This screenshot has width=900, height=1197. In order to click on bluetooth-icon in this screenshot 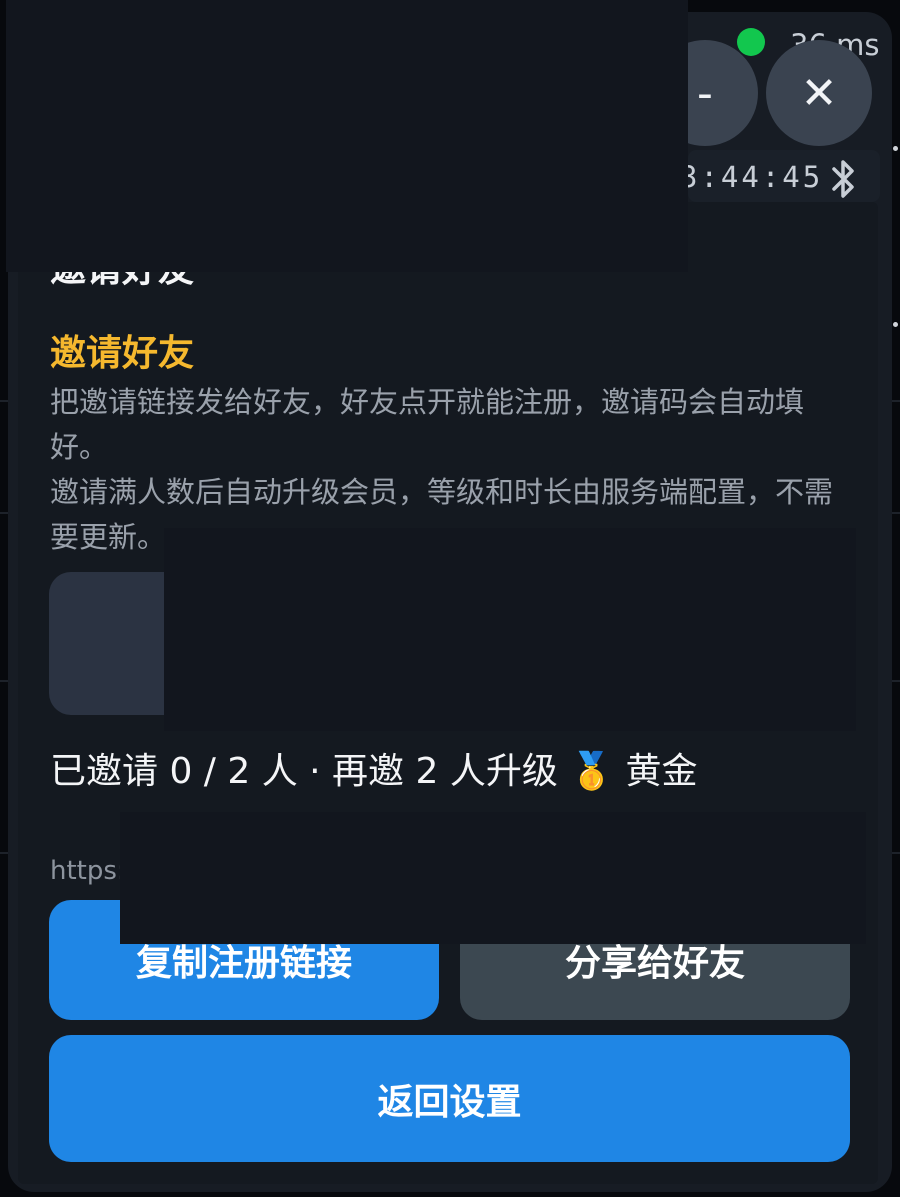, I will do `click(843, 179)`.